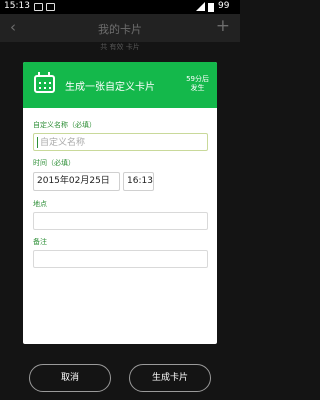 This screenshot has width=320, height=400. I want to click on cancel-button: 取消, so click(70, 378).